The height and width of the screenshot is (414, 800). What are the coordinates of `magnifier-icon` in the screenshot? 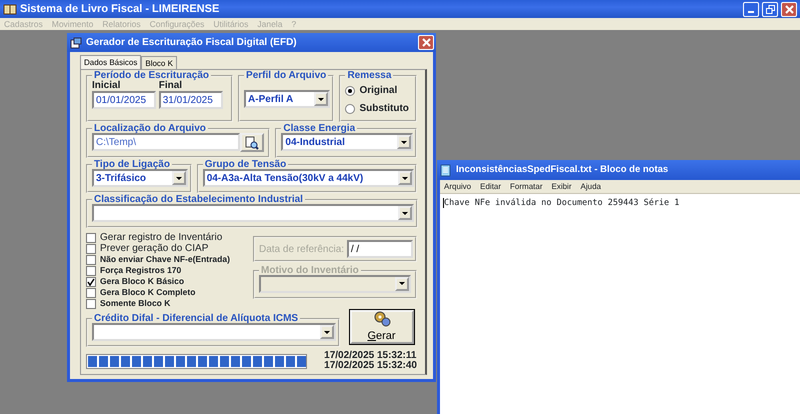 It's located at (252, 143).